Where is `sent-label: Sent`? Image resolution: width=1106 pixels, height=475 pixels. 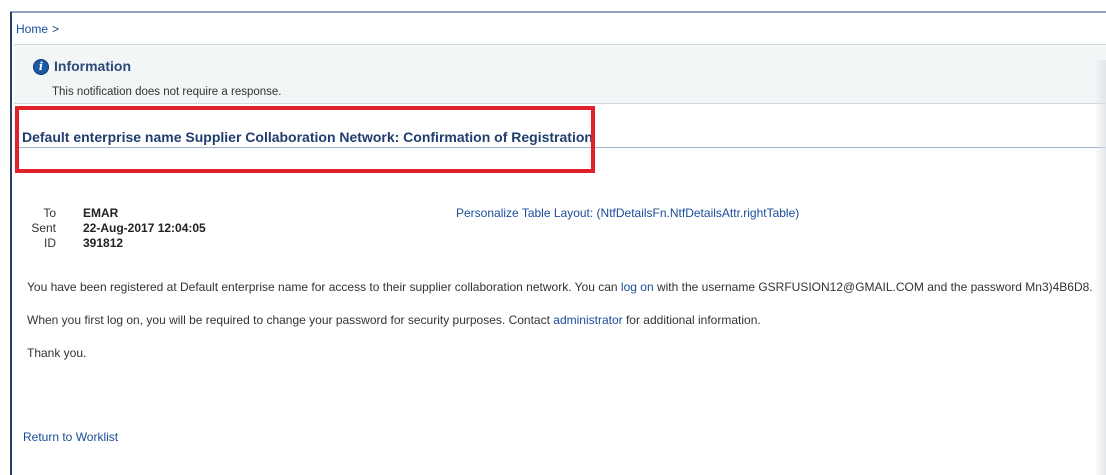 sent-label: Sent is located at coordinates (43, 228).